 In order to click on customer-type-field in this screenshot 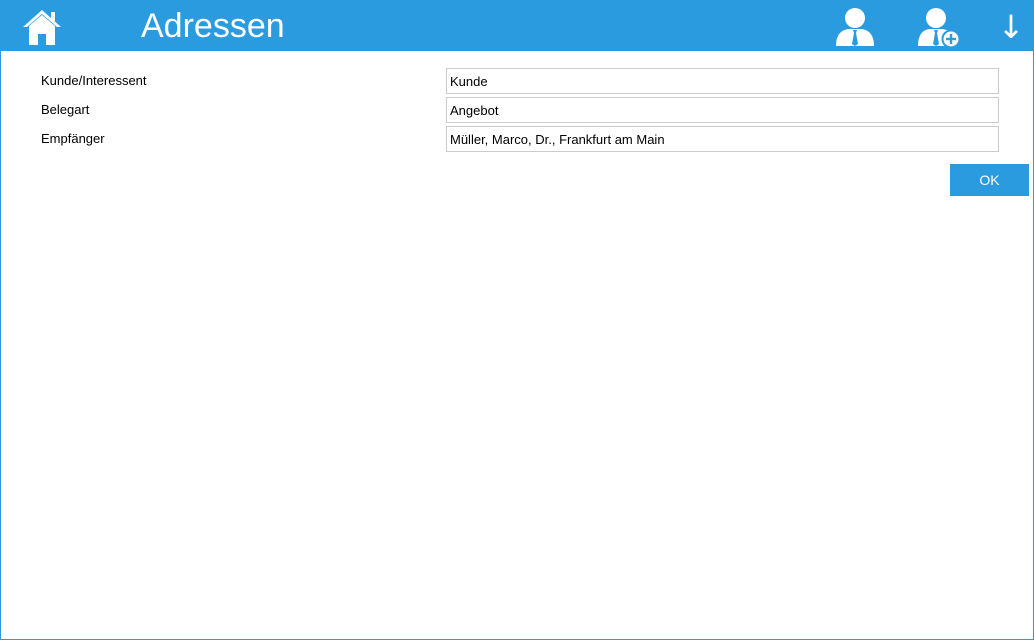, I will do `click(722, 81)`.